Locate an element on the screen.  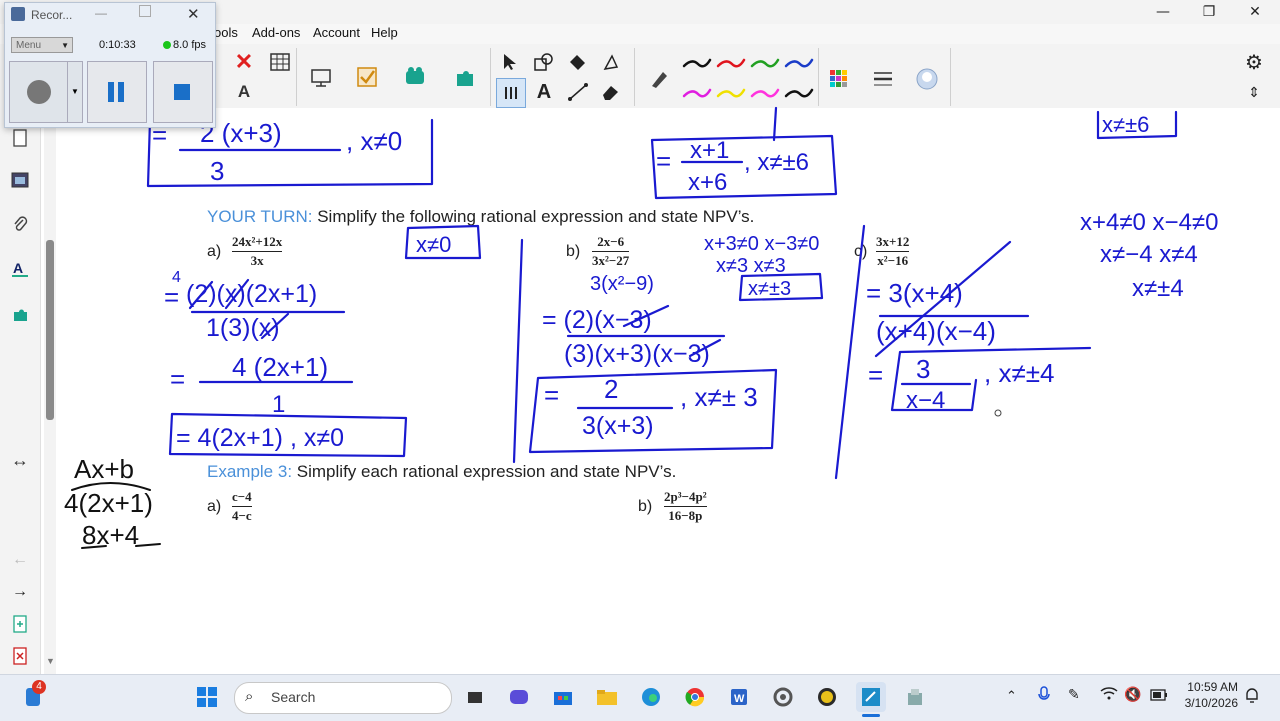
ink-b-final-den: 3(x+3) is located at coordinates (618, 426).